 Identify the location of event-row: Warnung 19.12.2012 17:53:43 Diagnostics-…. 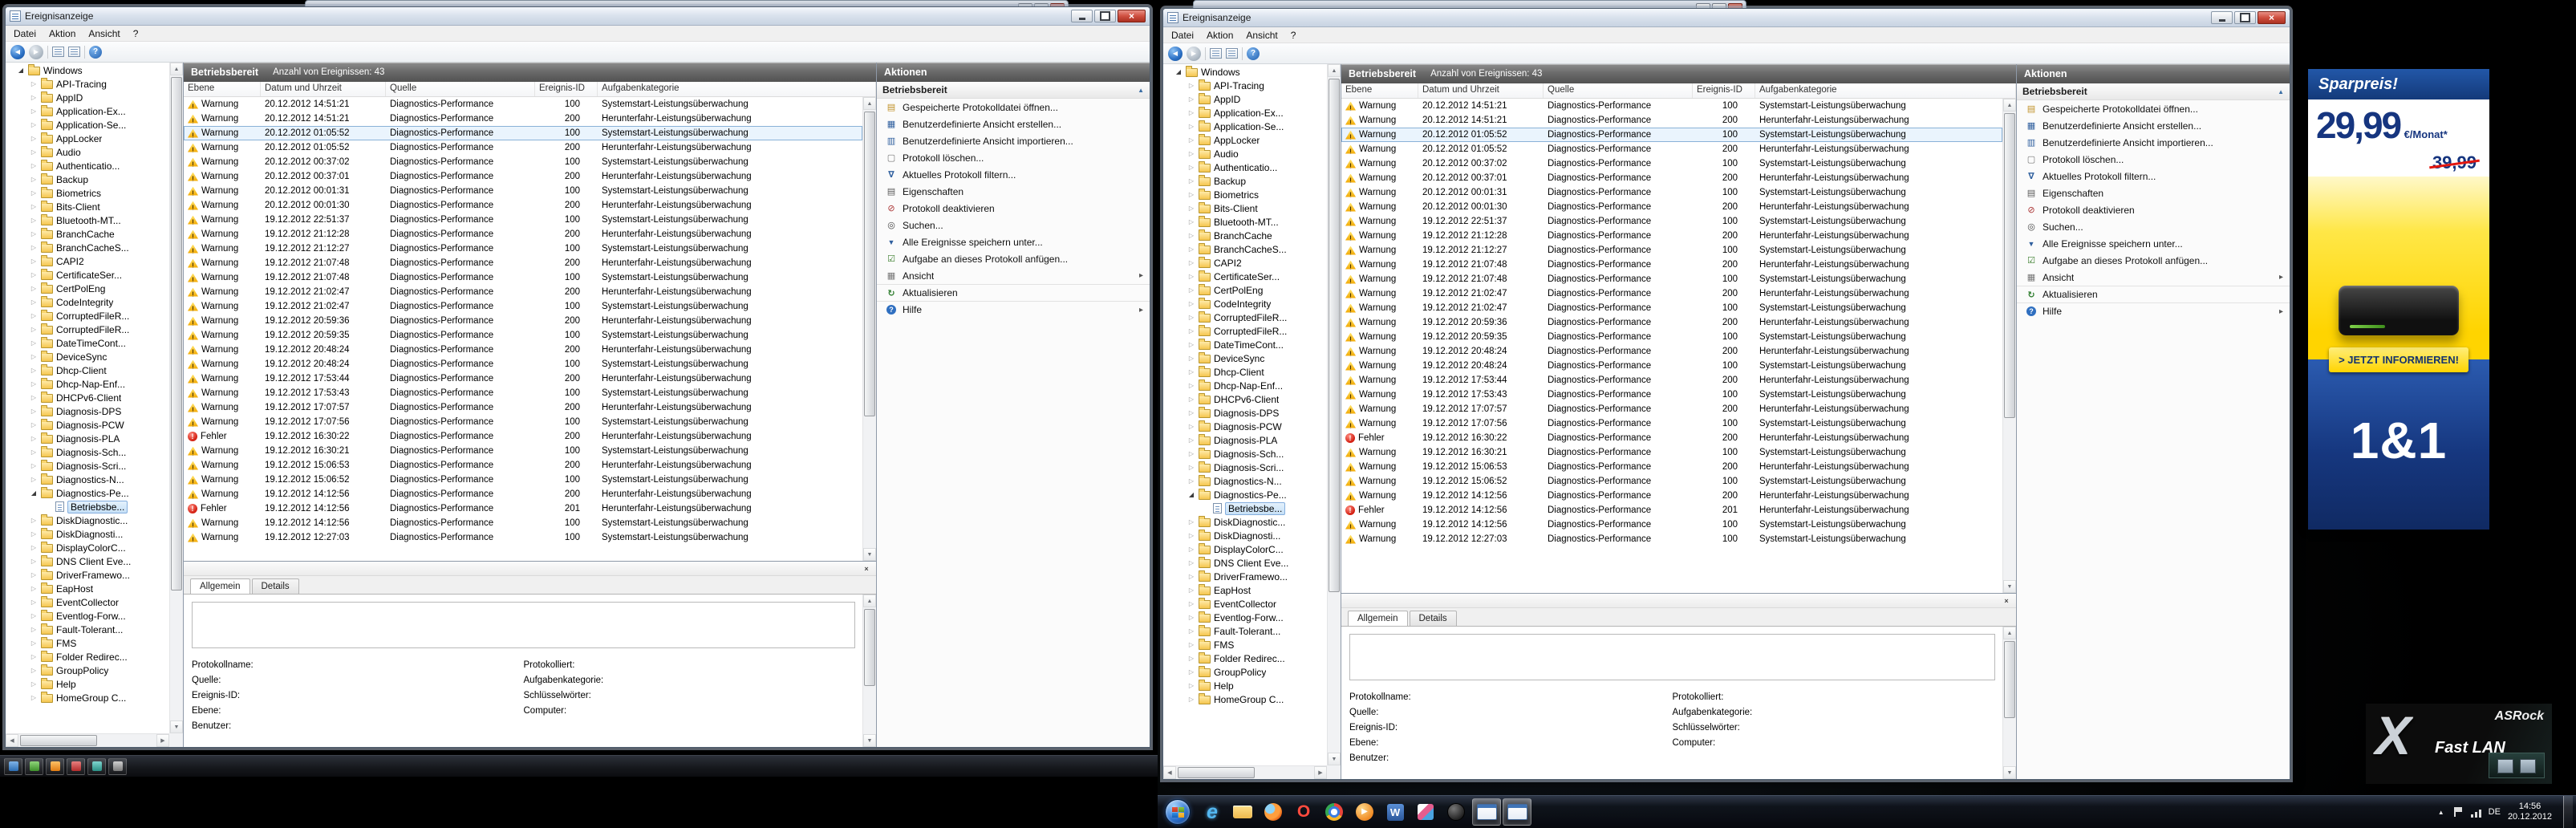
(1671, 395).